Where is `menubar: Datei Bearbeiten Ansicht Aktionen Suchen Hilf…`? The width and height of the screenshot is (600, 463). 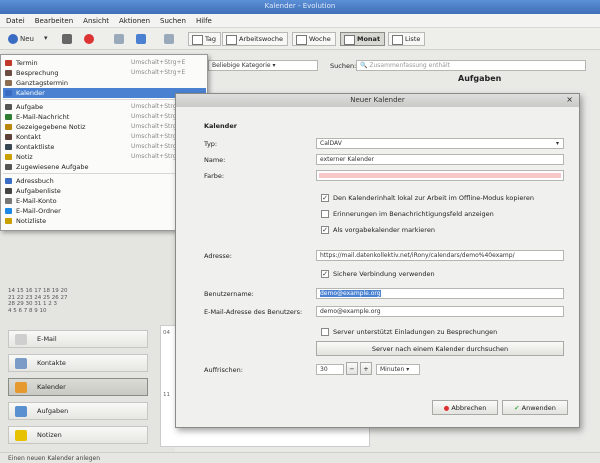 menubar: Datei Bearbeiten Ansicht Aktionen Suchen Hilf… is located at coordinates (300, 21).